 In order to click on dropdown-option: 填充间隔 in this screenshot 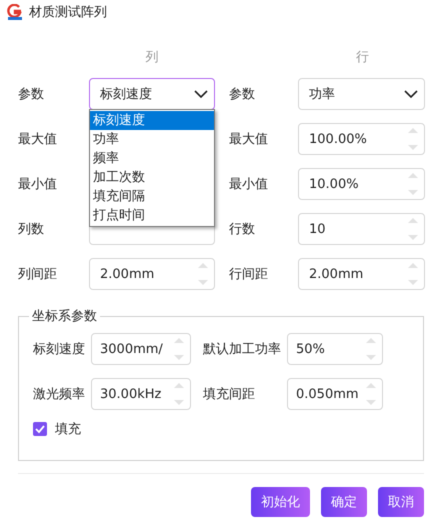, I will do `click(152, 196)`.